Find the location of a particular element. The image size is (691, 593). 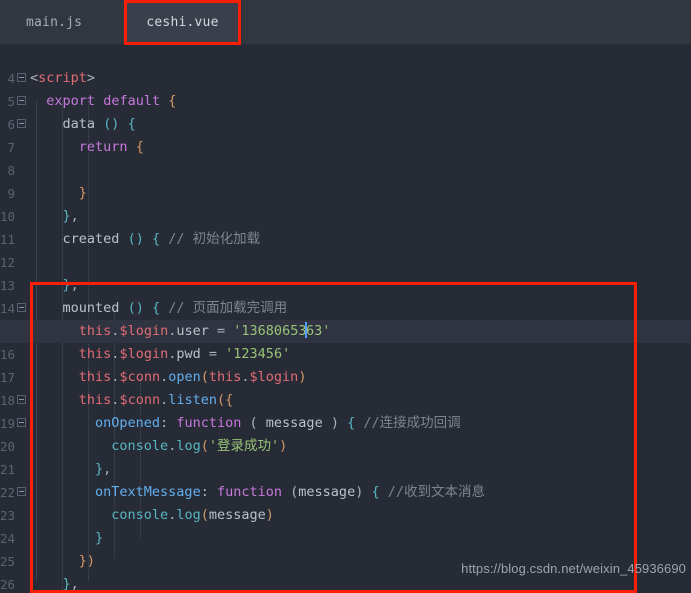

tab-bar-filler is located at coordinates (466, 22).